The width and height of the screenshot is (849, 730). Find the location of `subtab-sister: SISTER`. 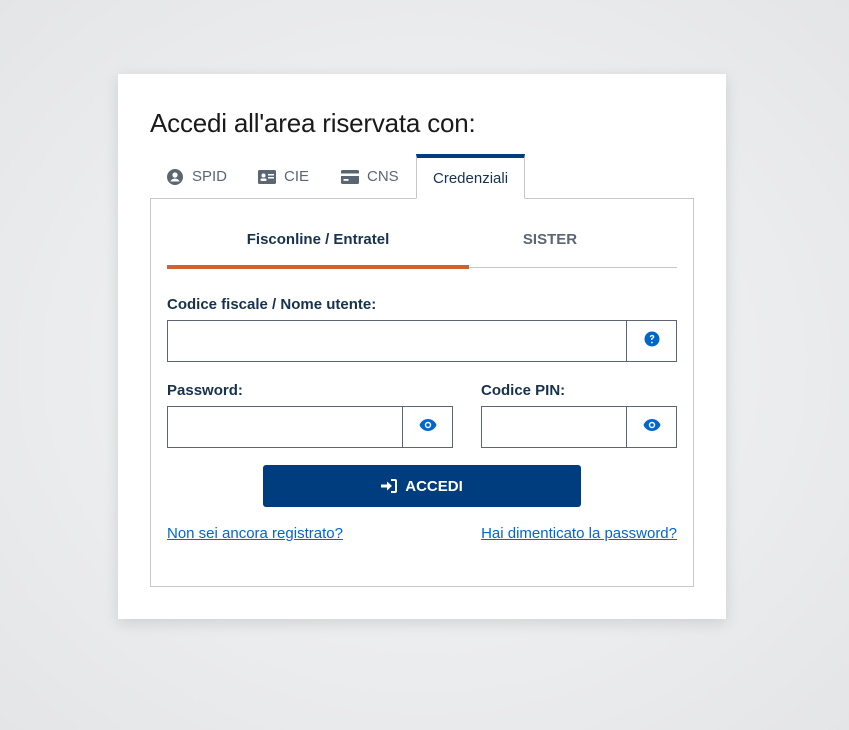

subtab-sister: SISTER is located at coordinates (550, 241).